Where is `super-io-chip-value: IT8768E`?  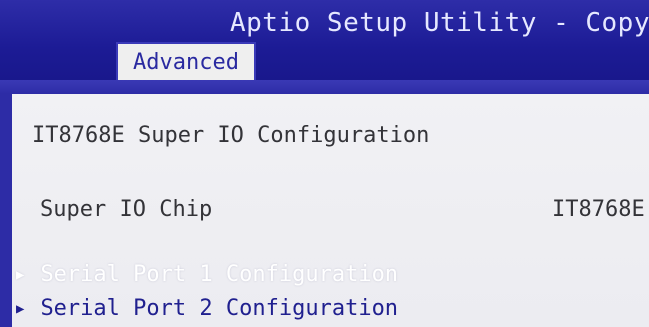
super-io-chip-value: IT8768E is located at coordinates (598, 209).